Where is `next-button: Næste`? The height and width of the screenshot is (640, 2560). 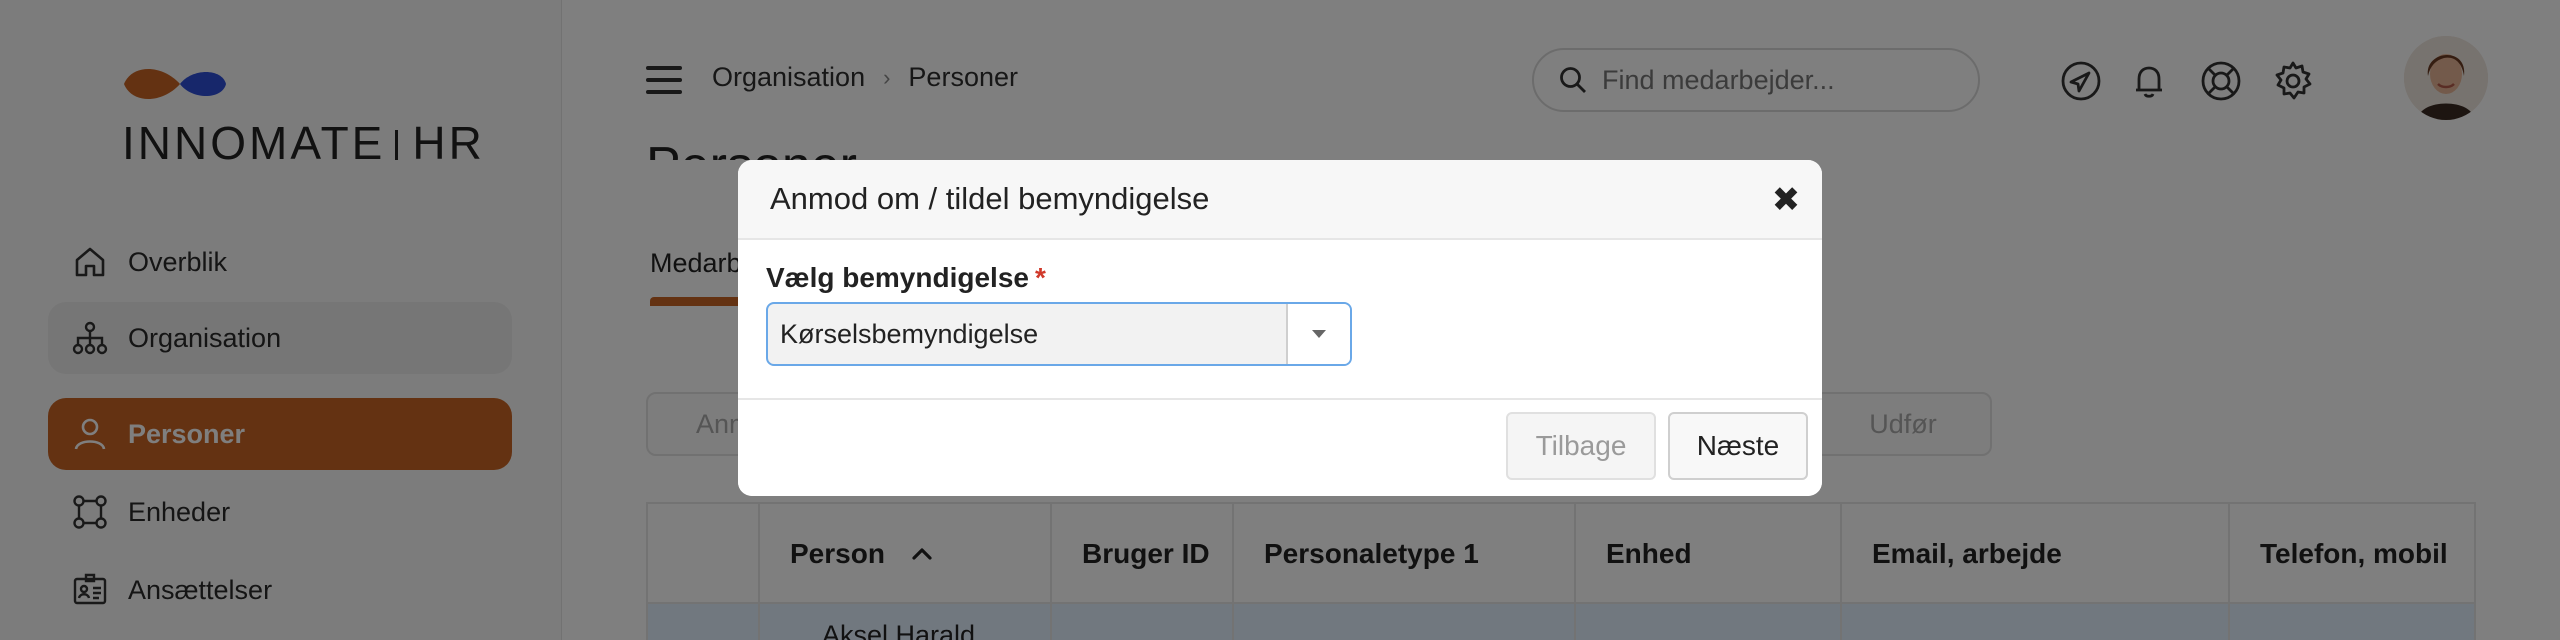
next-button: Næste is located at coordinates (1738, 446).